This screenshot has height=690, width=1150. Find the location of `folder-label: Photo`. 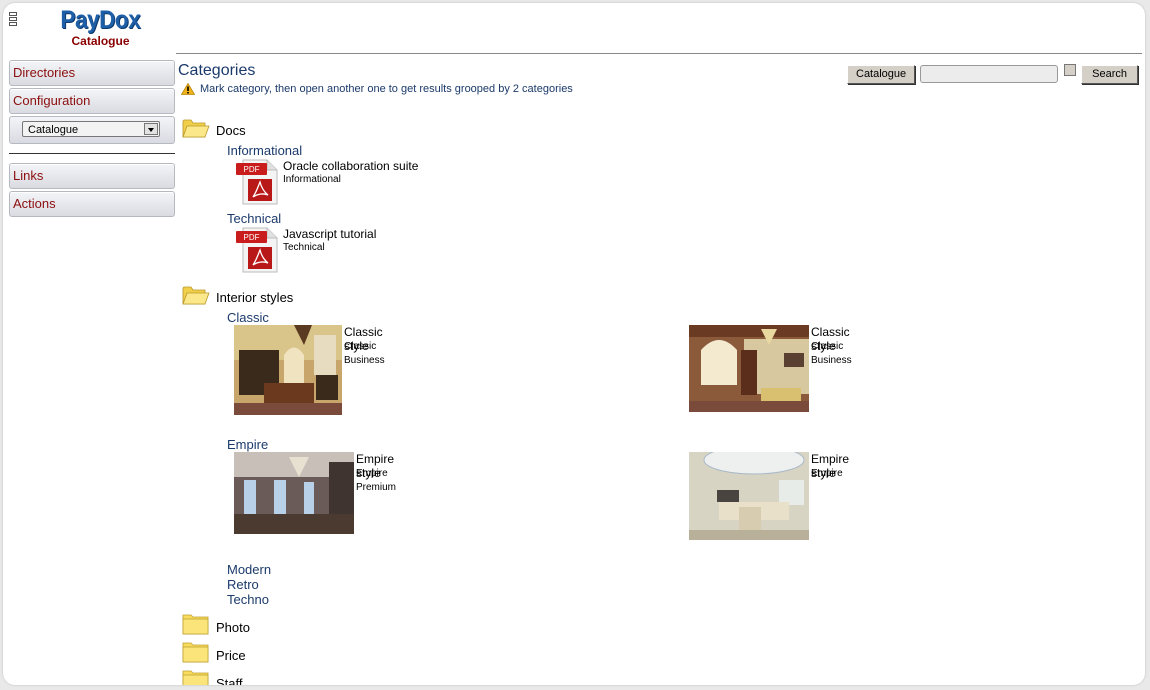

folder-label: Photo is located at coordinates (233, 627).